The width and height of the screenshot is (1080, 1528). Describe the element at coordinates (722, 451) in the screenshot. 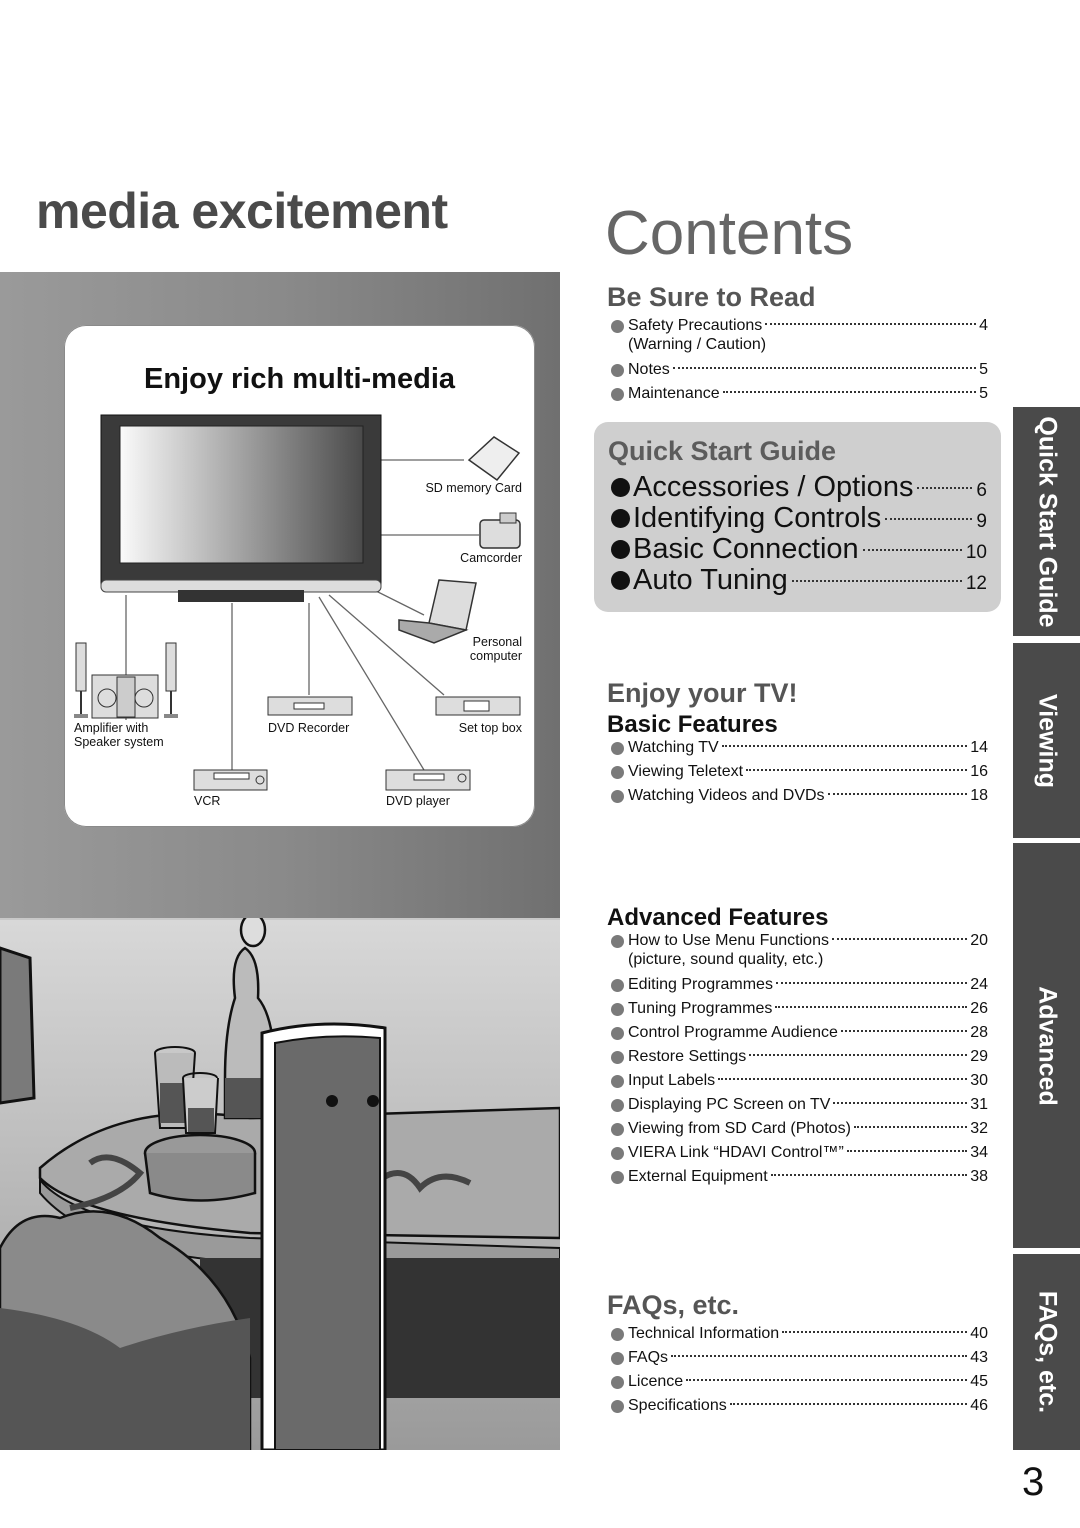

I see `section-heading-quick-start: Quick Start Guide` at that location.